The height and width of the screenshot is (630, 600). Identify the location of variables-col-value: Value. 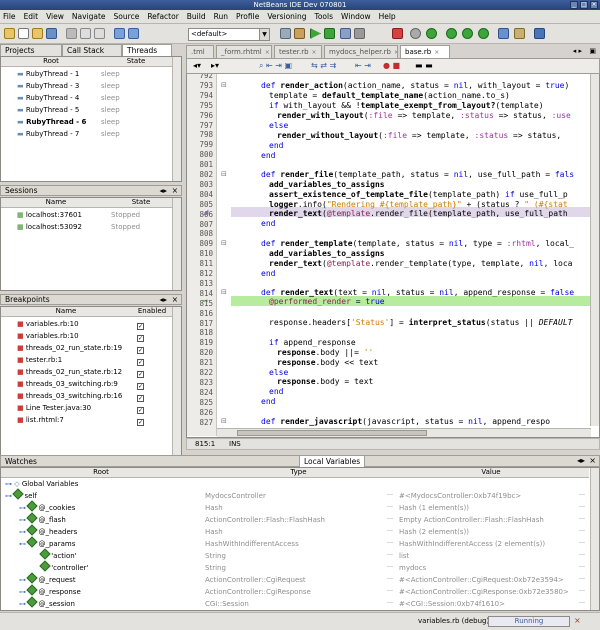
(491, 472).